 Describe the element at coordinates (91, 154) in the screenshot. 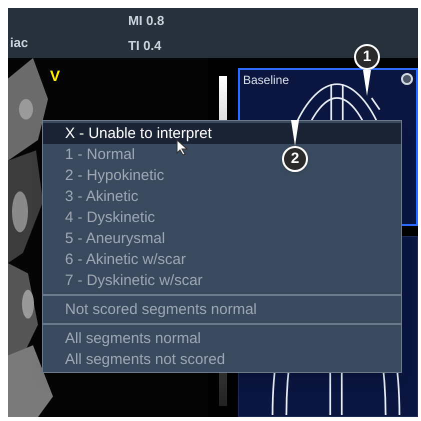

I see `menu-item: 1 - Normal` at that location.